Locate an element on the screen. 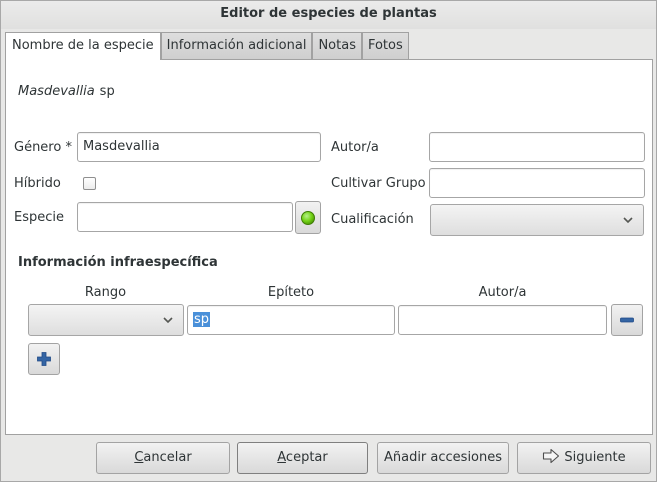  rank-combo is located at coordinates (106, 320).